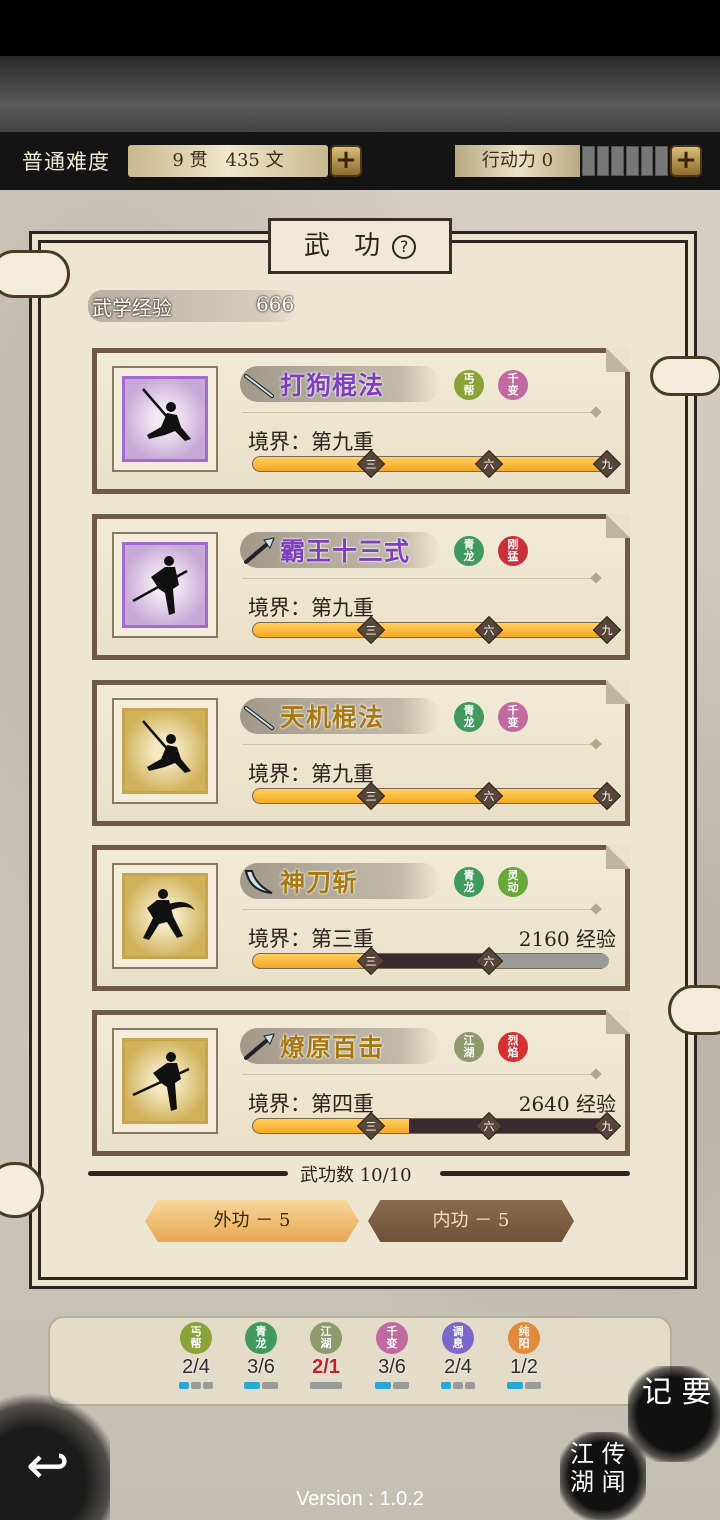 The width and height of the screenshot is (720, 1520). What do you see at coordinates (196, 1355) in the screenshot?
I see `faction-item: 丐帮 2/4` at bounding box center [196, 1355].